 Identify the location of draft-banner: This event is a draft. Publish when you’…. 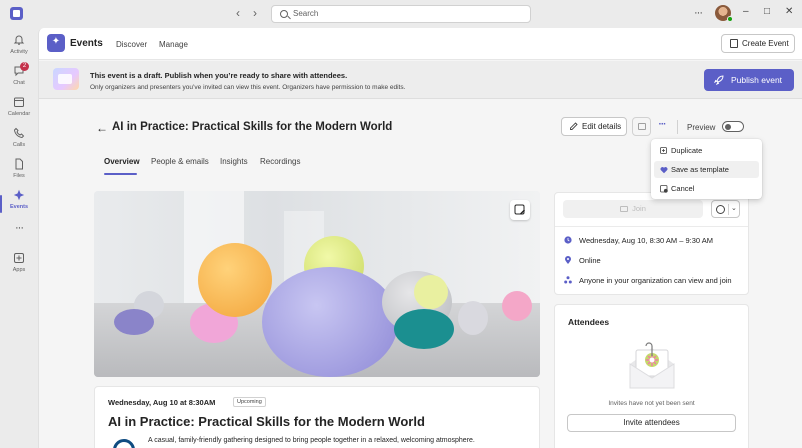
(420, 80).